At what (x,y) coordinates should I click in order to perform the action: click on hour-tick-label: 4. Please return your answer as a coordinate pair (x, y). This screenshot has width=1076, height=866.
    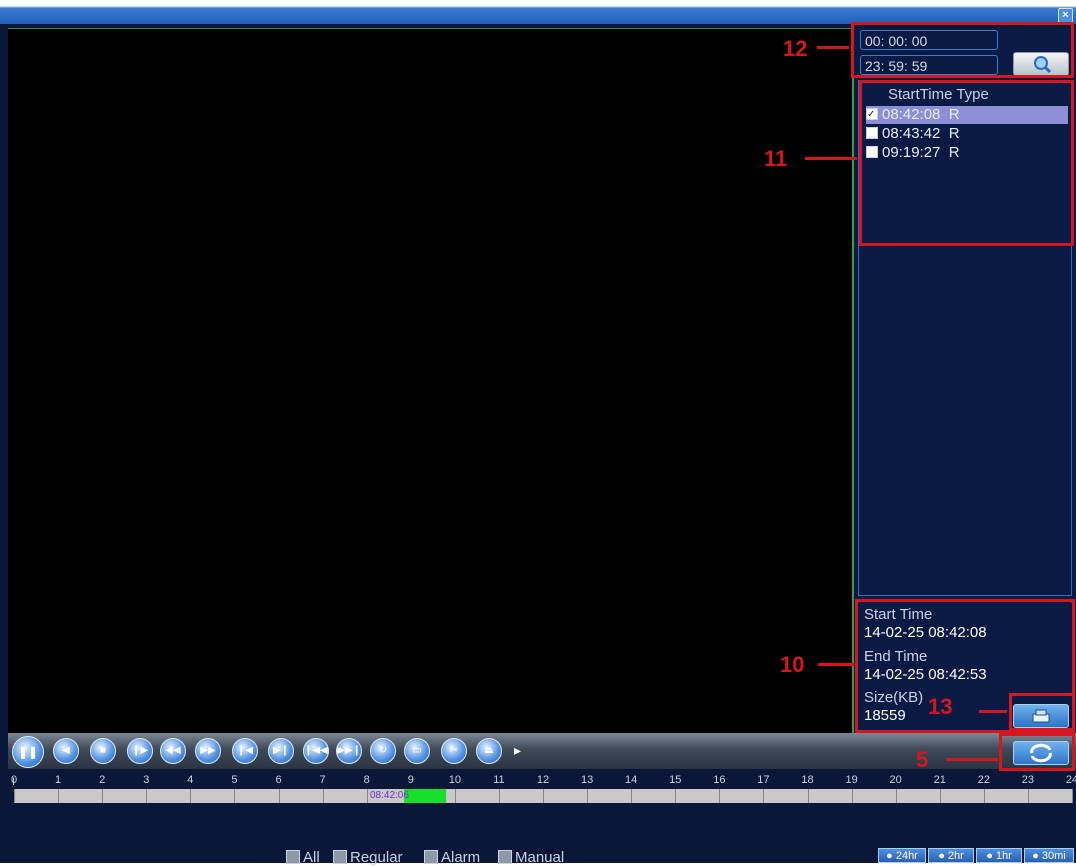
    Looking at the image, I should click on (190, 780).